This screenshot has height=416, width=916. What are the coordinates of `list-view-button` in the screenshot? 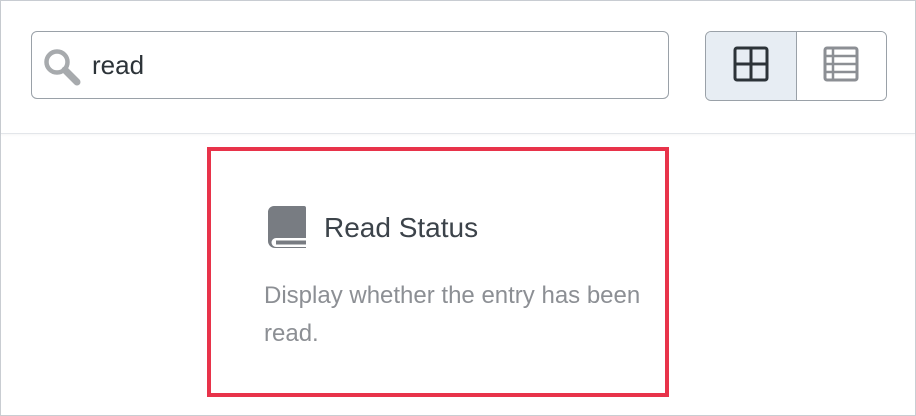 It's located at (841, 66).